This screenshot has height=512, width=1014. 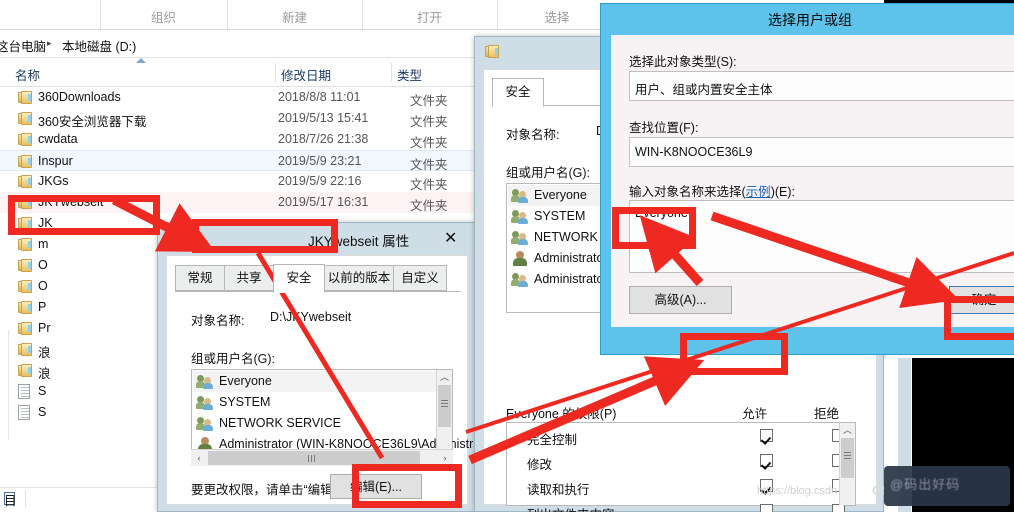 What do you see at coordinates (199, 458) in the screenshot?
I see `scroll-left-icon: ‹` at bounding box center [199, 458].